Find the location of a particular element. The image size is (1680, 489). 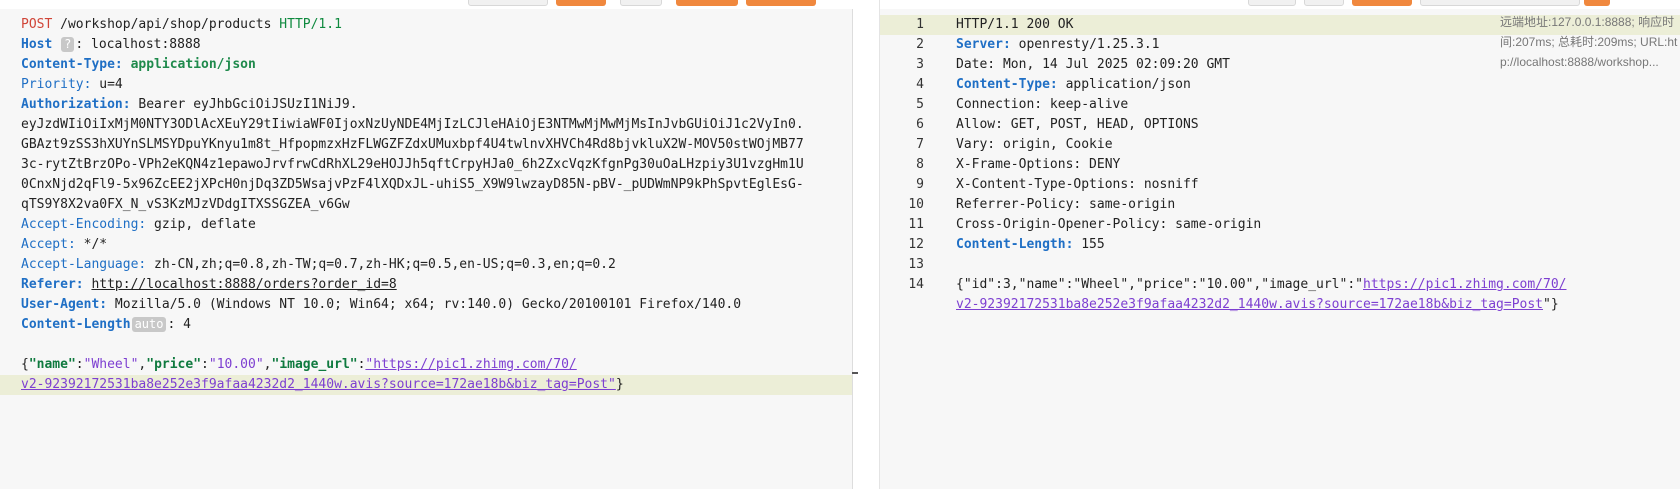

response-line: 12 Content-Length: 155 is located at coordinates (1280, 245).